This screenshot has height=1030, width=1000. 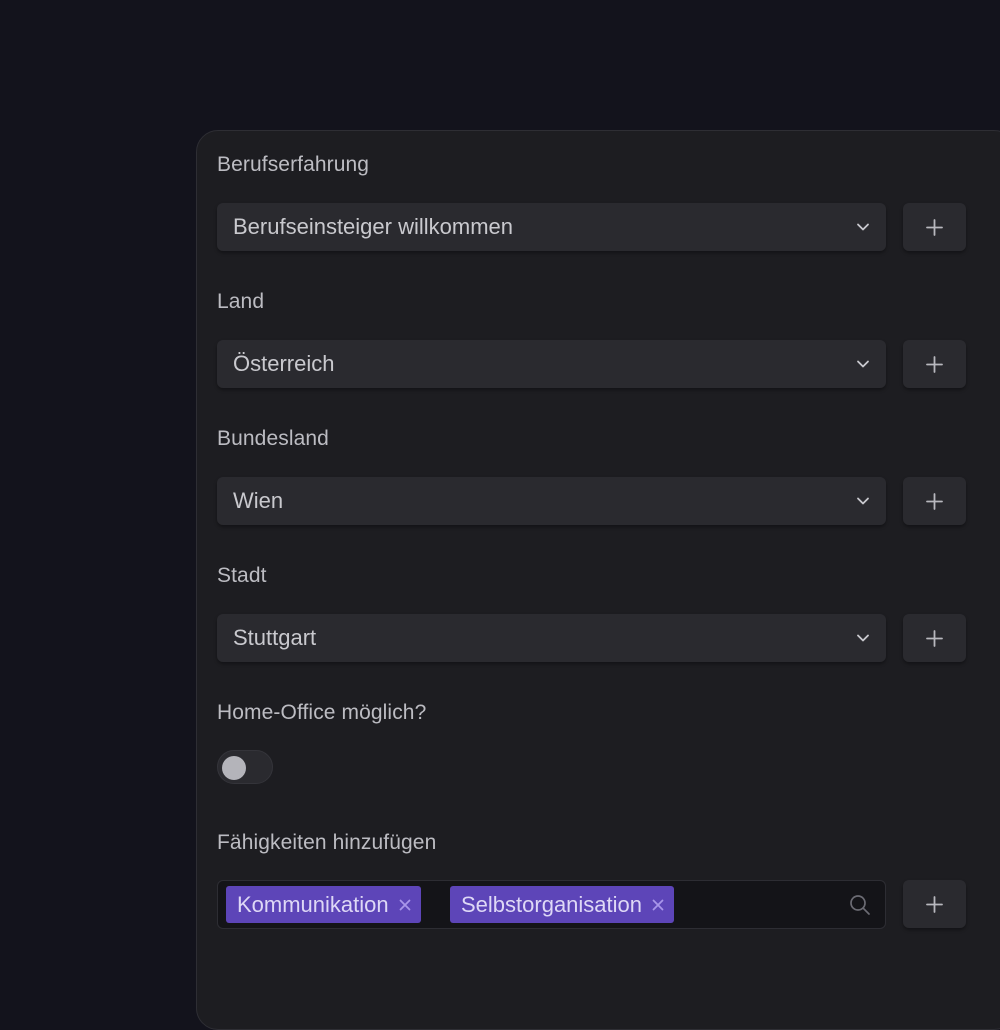 I want to click on add-city-button, so click(x=934, y=638).